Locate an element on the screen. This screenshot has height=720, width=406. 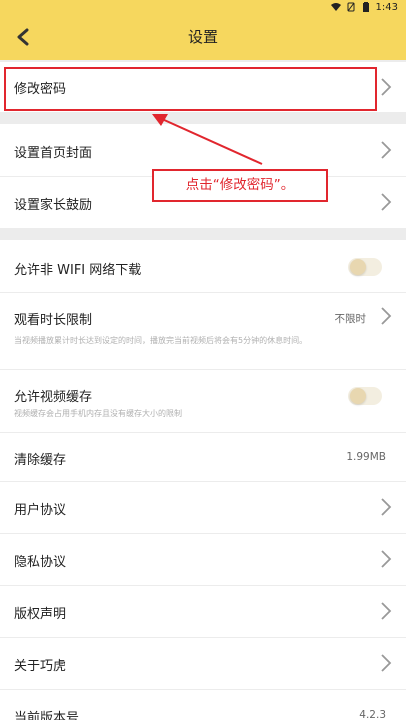
version-value: 4.2.3 is located at coordinates (372, 714).